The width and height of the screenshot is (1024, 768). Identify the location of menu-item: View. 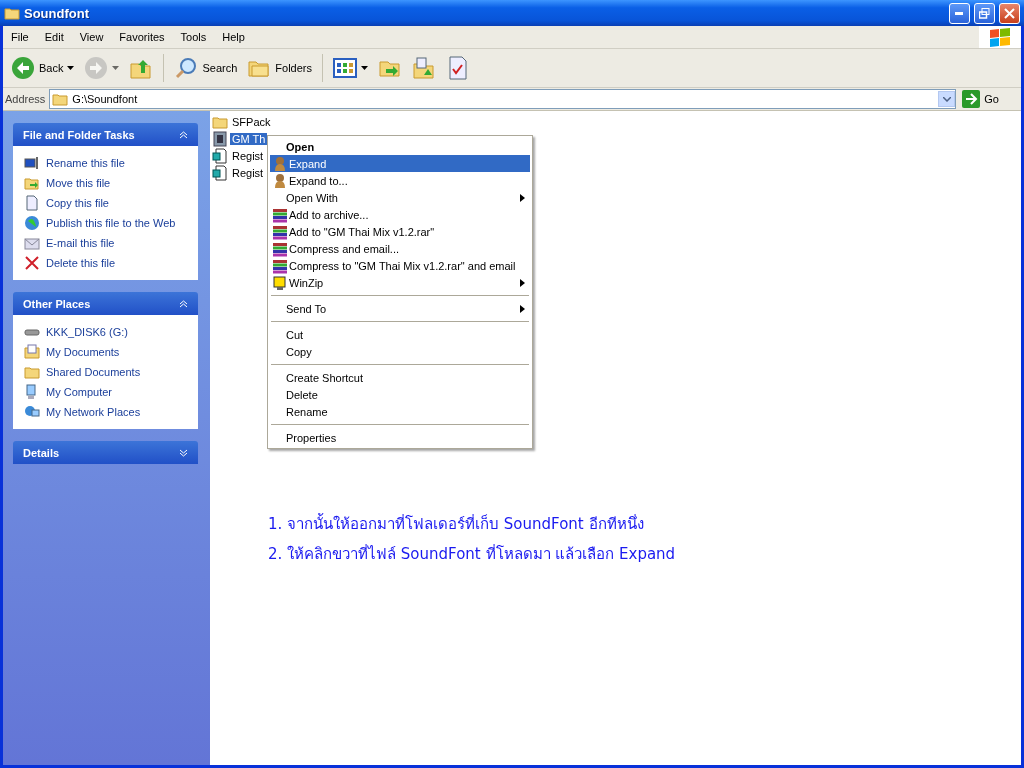
(91, 37).